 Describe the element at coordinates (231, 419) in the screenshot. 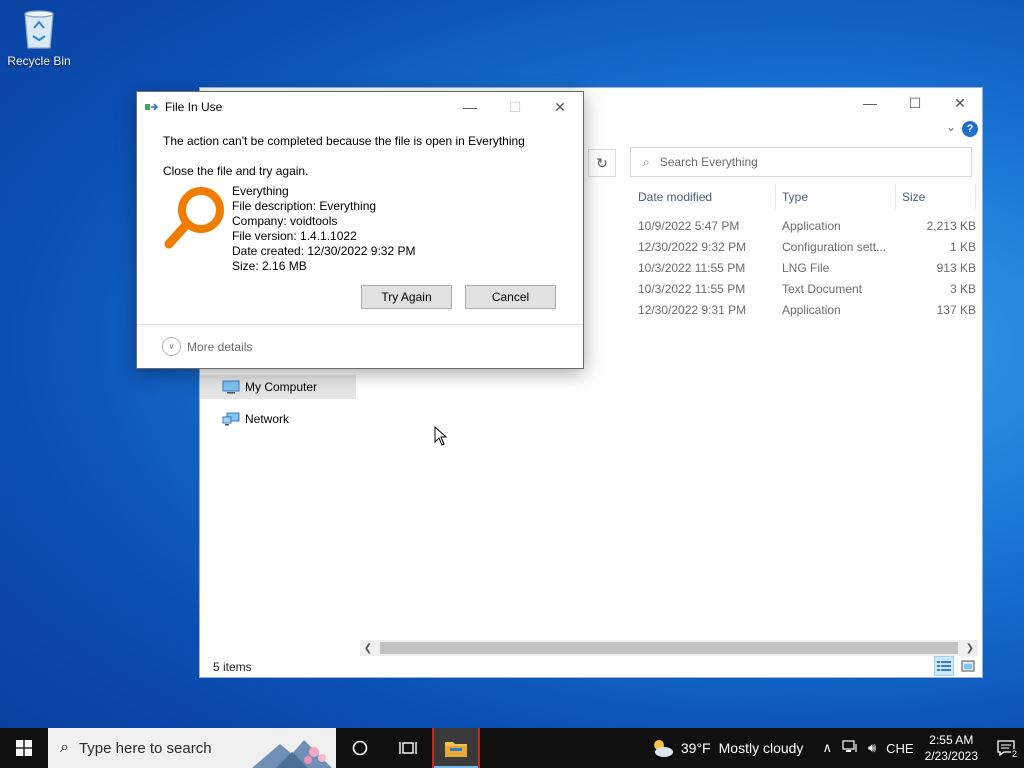

I see `network-icon` at that location.